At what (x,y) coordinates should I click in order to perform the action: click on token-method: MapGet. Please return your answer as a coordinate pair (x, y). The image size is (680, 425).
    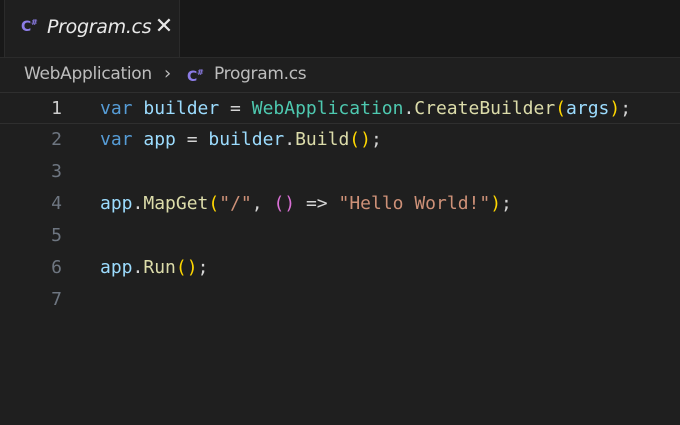
    Looking at the image, I should click on (176, 203).